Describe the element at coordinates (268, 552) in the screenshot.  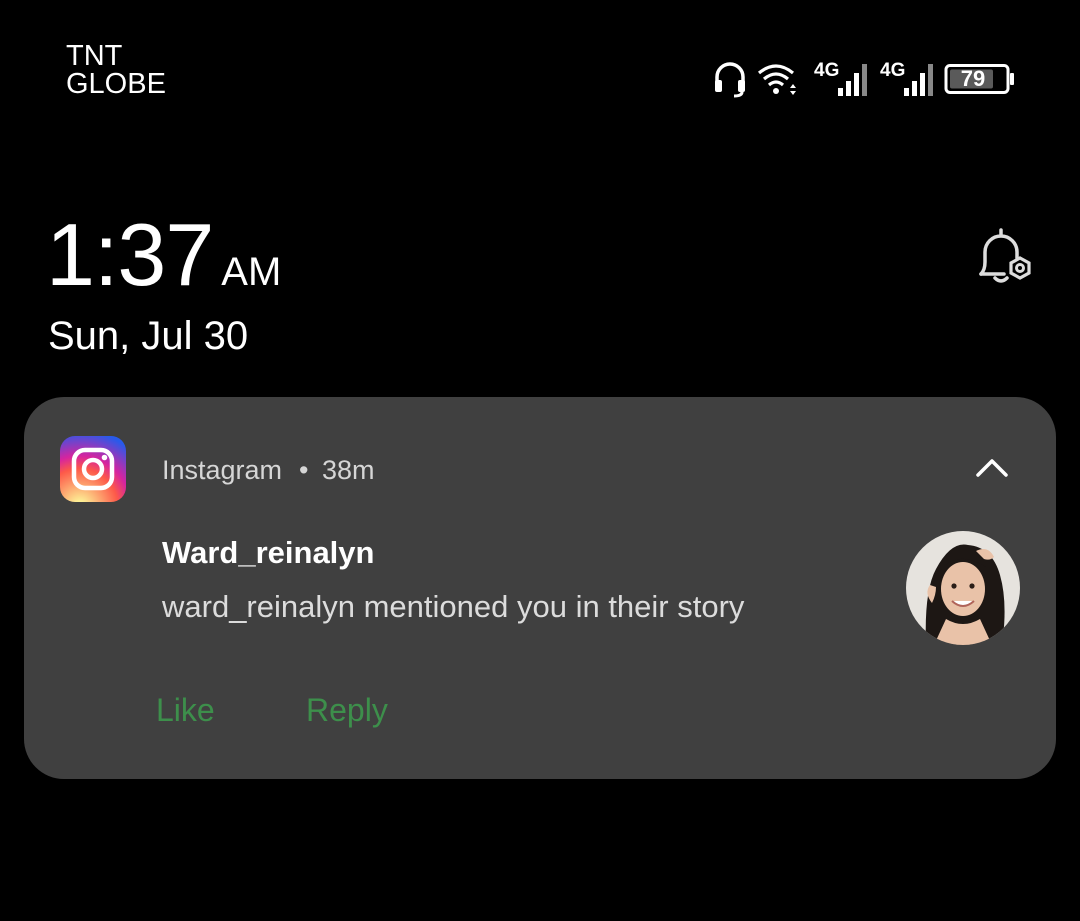
I see `notification-sender: Ward_reinalyn` at that location.